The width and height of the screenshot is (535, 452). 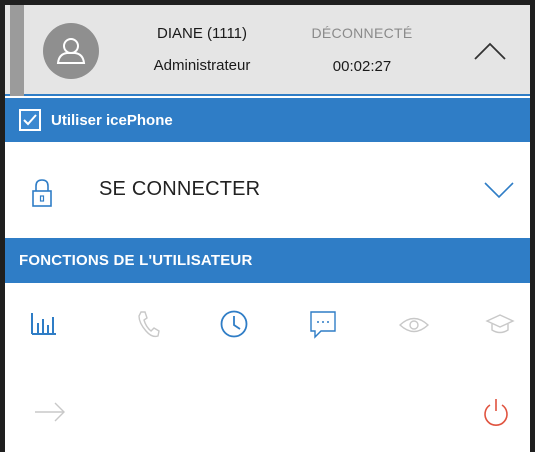 What do you see at coordinates (180, 189) in the screenshot?
I see `connect-label: SE CONNECTER` at bounding box center [180, 189].